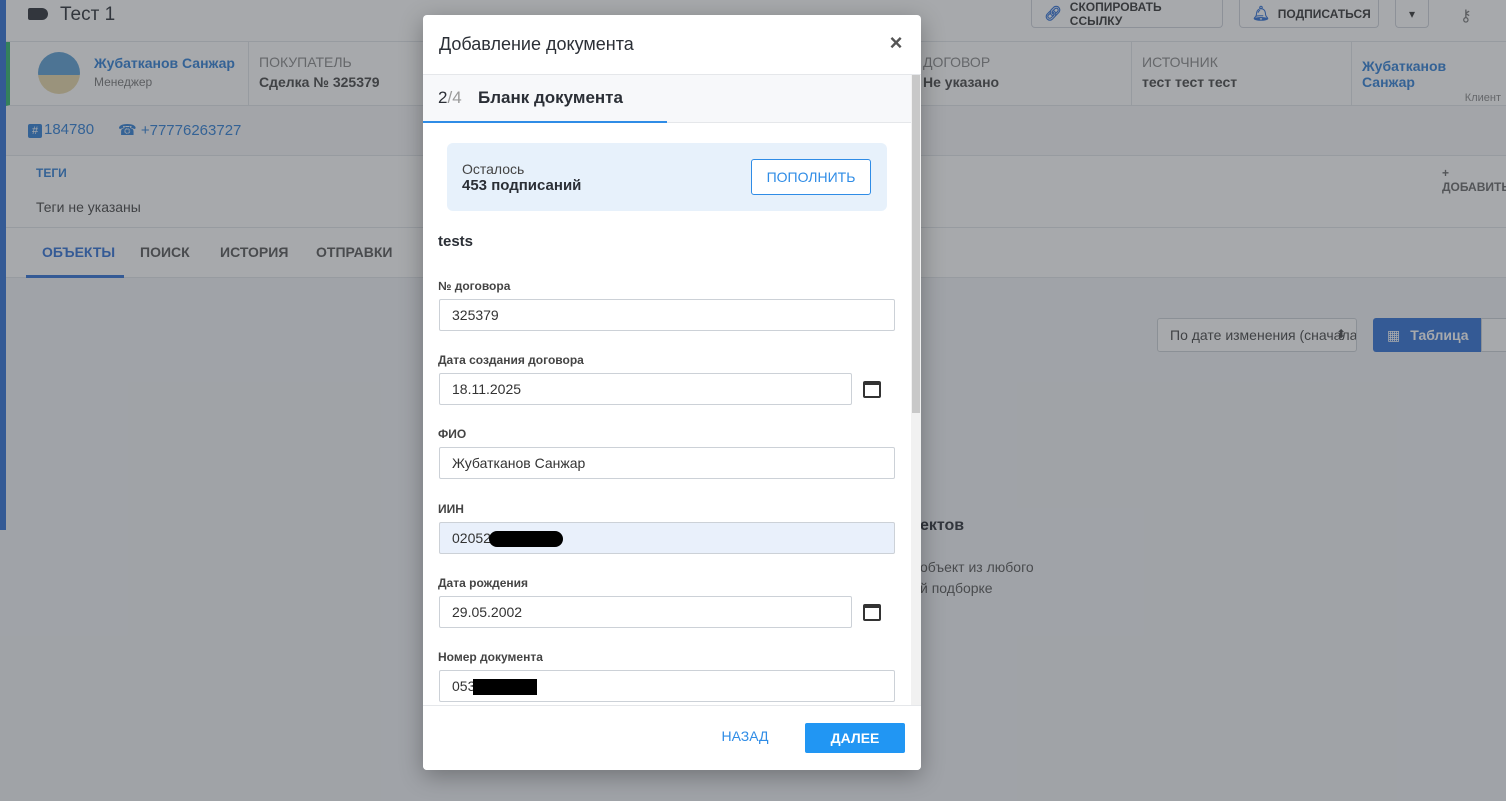  Describe the element at coordinates (522, 185) in the screenshot. I see `balance-value: 453 подписаний` at that location.